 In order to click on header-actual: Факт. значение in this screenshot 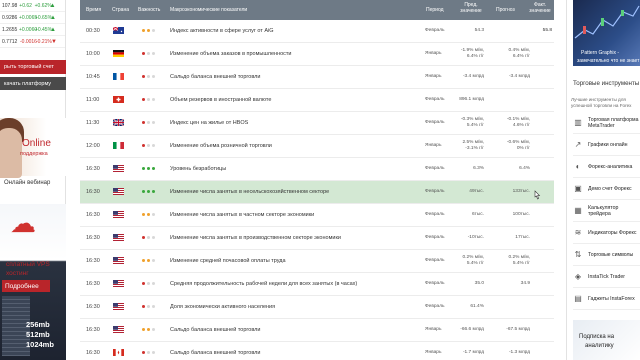, I will do `click(540, 8)`.